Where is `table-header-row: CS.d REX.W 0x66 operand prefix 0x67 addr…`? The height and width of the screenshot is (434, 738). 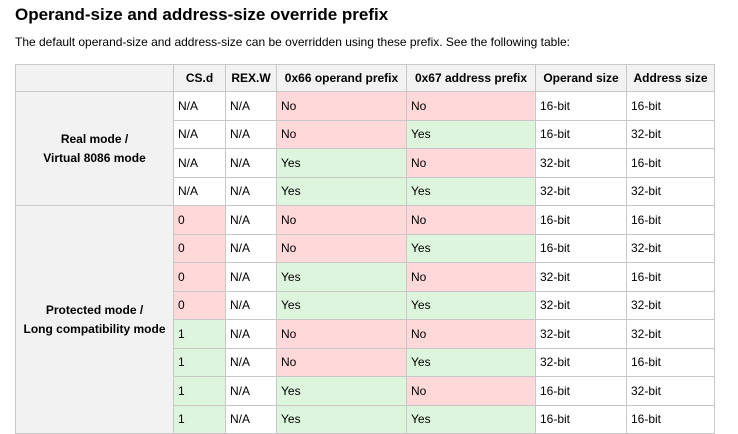 table-header-row: CS.d REX.W 0x66 operand prefix 0x67 addr… is located at coordinates (365, 78).